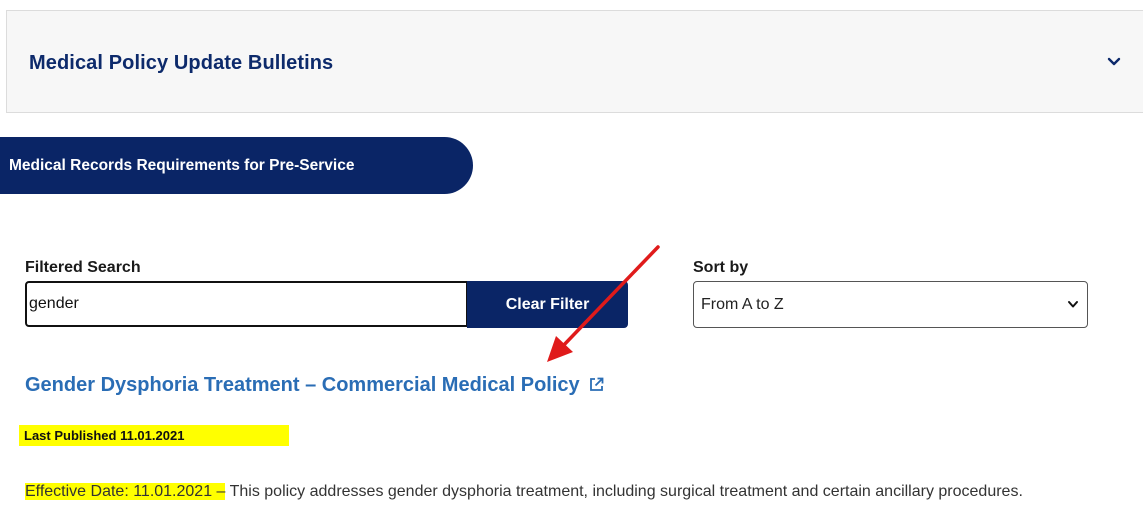 This screenshot has width=1143, height=527. I want to click on last-published-date: Last Published 11.01.2021, so click(154, 435).